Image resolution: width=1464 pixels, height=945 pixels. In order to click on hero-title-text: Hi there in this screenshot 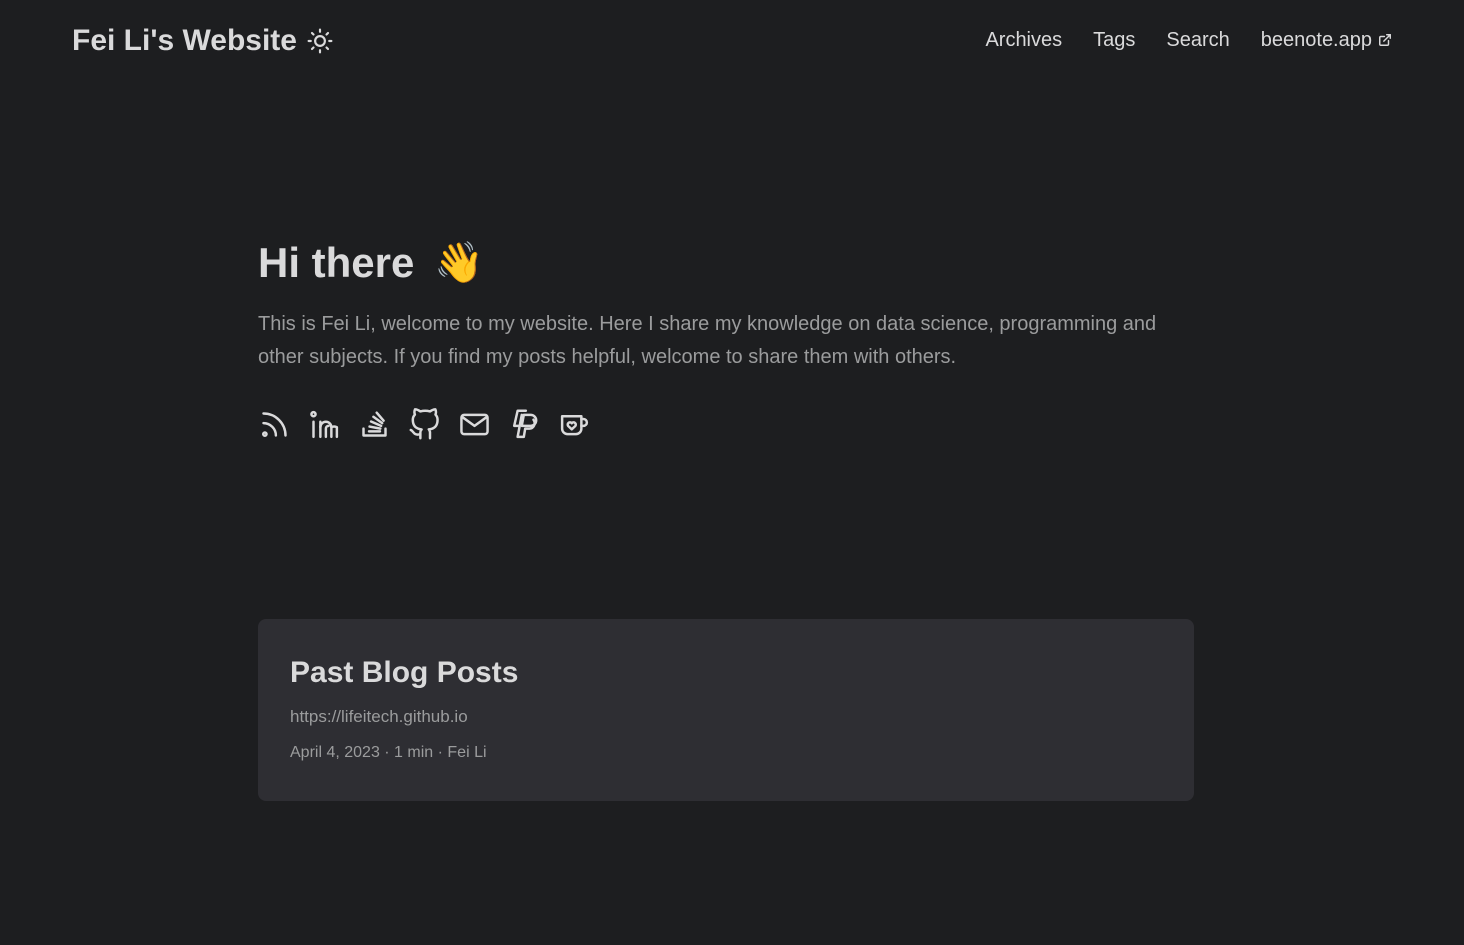, I will do `click(336, 262)`.